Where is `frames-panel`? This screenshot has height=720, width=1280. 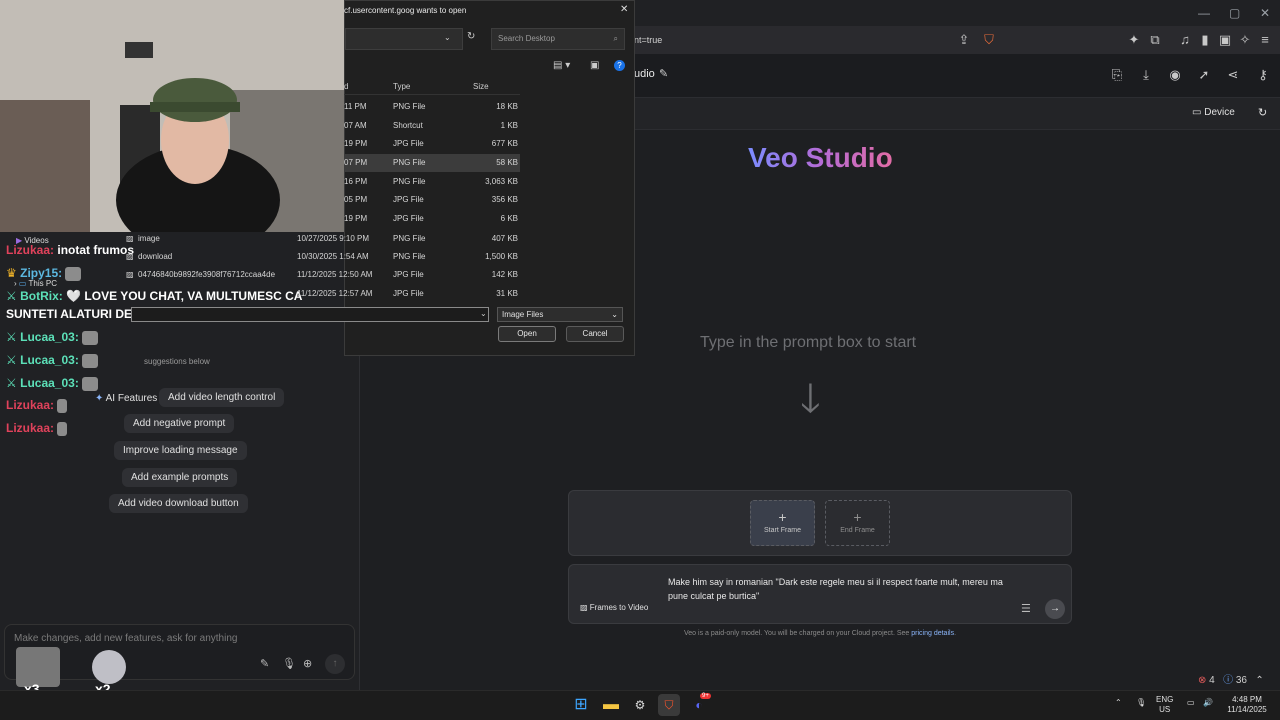
frames-panel is located at coordinates (820, 523).